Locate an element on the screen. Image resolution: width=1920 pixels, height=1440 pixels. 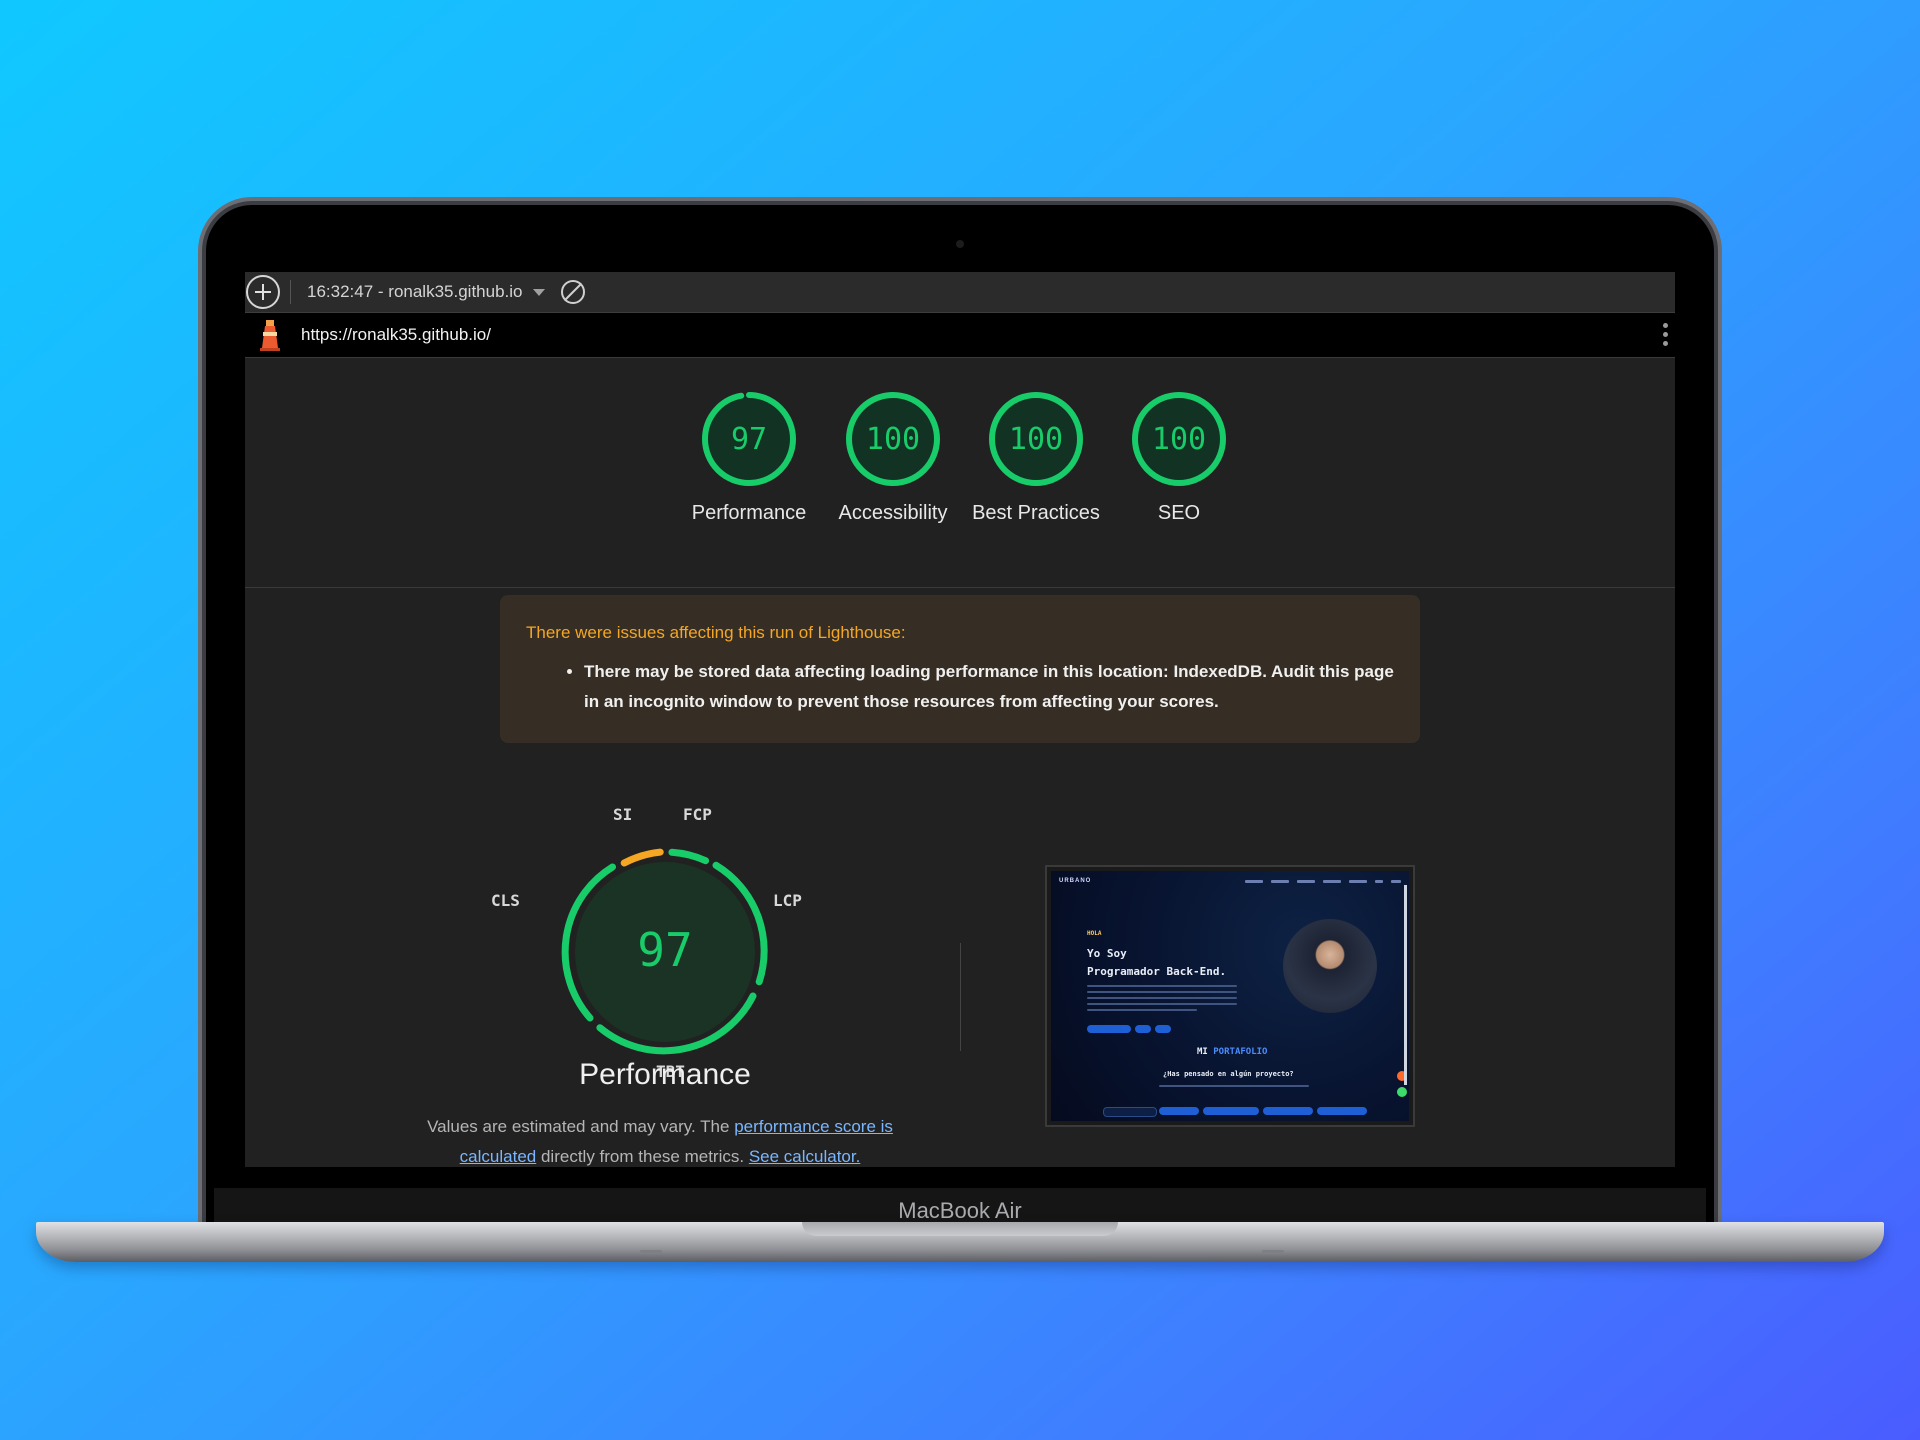
gauge-label-accessibility: Accessibility is located at coordinates (893, 513).